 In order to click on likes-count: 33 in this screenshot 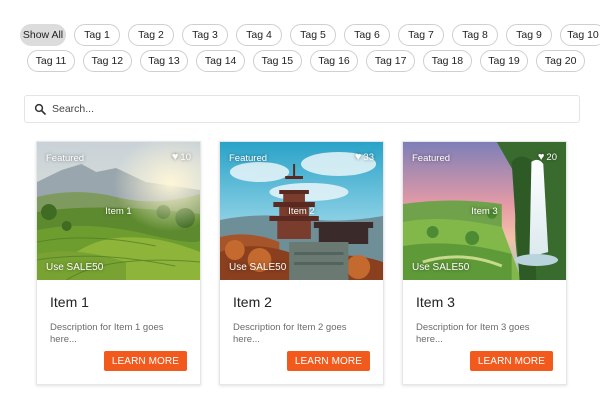, I will do `click(368, 157)`.